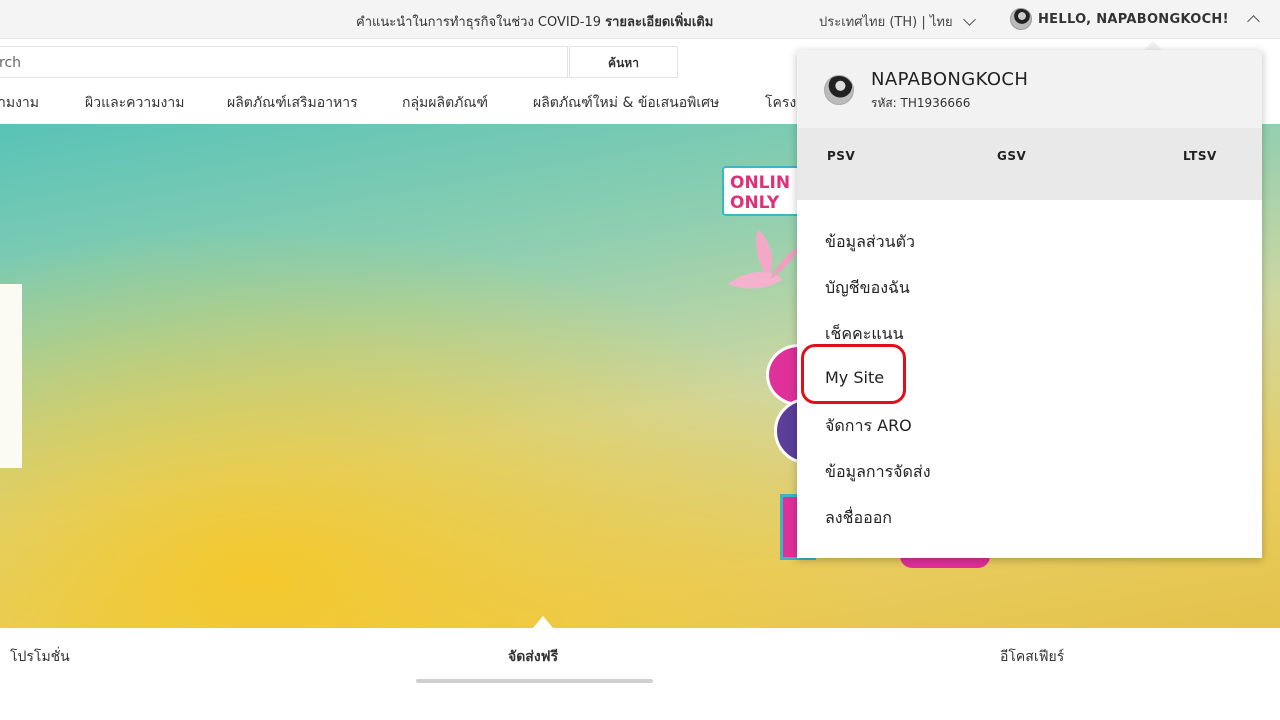 The image size is (1280, 720). What do you see at coordinates (858, 518) in the screenshot?
I see `menu-item-sign-out: ลงชื่อออก` at bounding box center [858, 518].